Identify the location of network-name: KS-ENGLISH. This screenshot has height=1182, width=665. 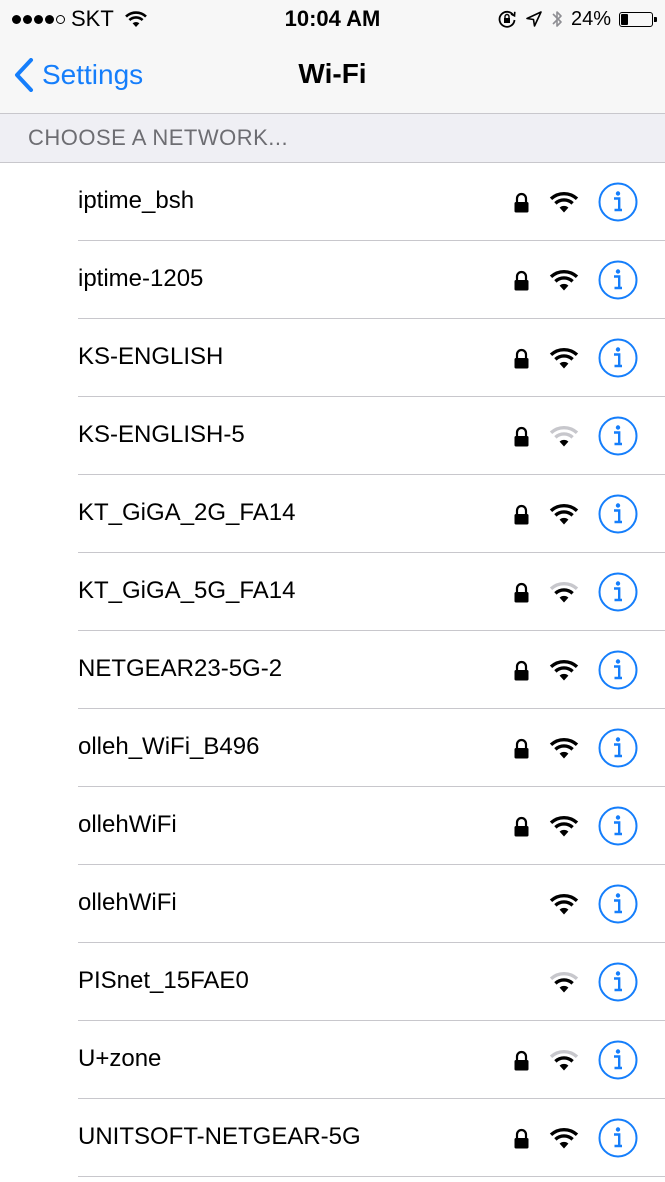
(151, 356).